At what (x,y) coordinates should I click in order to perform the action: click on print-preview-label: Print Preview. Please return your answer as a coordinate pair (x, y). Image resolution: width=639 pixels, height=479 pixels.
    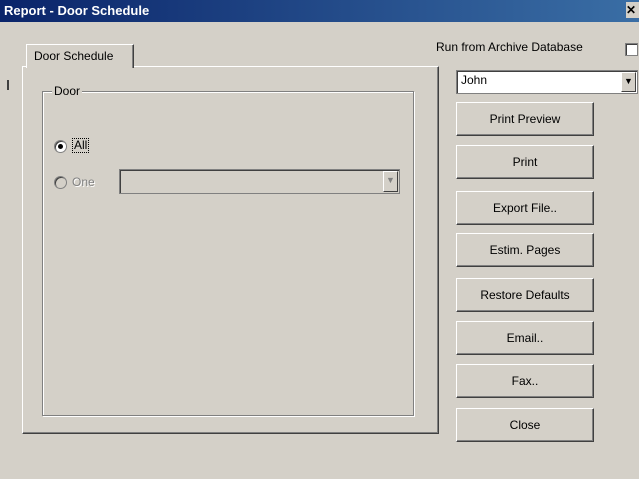
    Looking at the image, I should click on (525, 119).